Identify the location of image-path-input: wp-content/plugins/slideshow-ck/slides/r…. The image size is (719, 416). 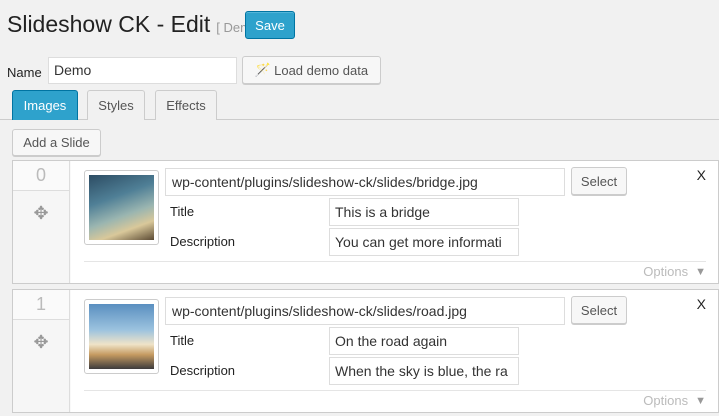
(365, 311).